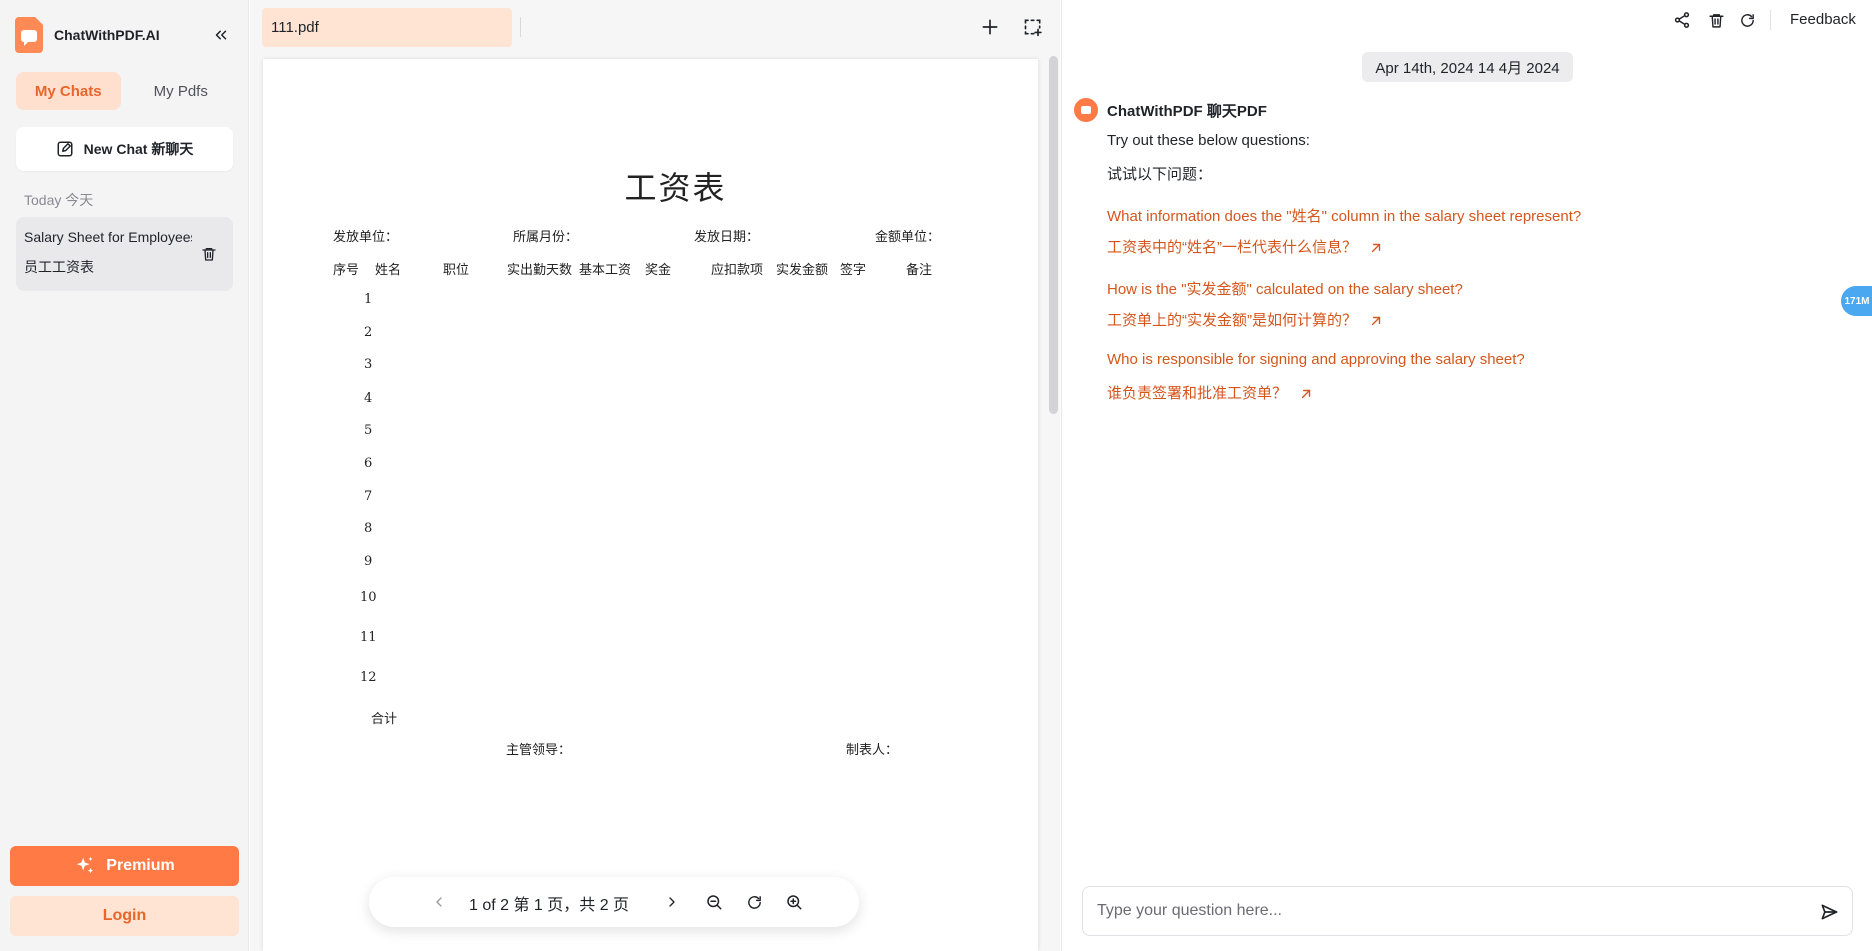 Image resolution: width=1872 pixels, height=951 pixels. I want to click on chevrons-left-icon, so click(221, 35).